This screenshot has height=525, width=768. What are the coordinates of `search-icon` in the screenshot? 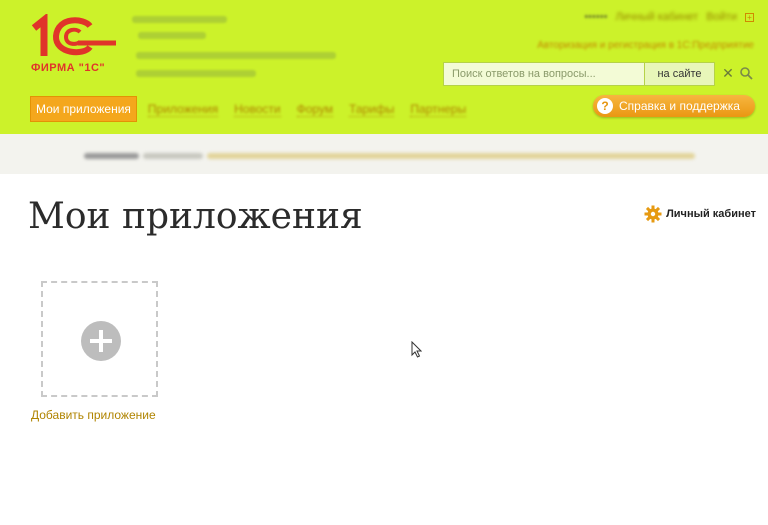 It's located at (746, 73).